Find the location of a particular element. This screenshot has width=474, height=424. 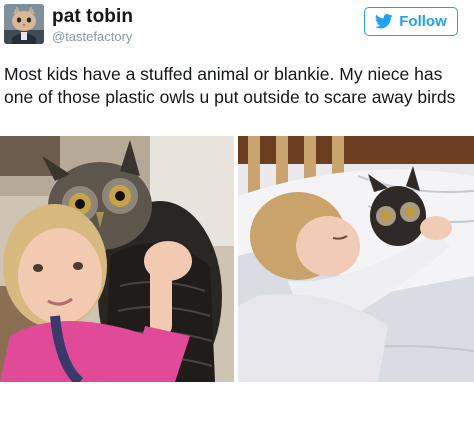

user-handle: @tastefactory is located at coordinates (92, 36).